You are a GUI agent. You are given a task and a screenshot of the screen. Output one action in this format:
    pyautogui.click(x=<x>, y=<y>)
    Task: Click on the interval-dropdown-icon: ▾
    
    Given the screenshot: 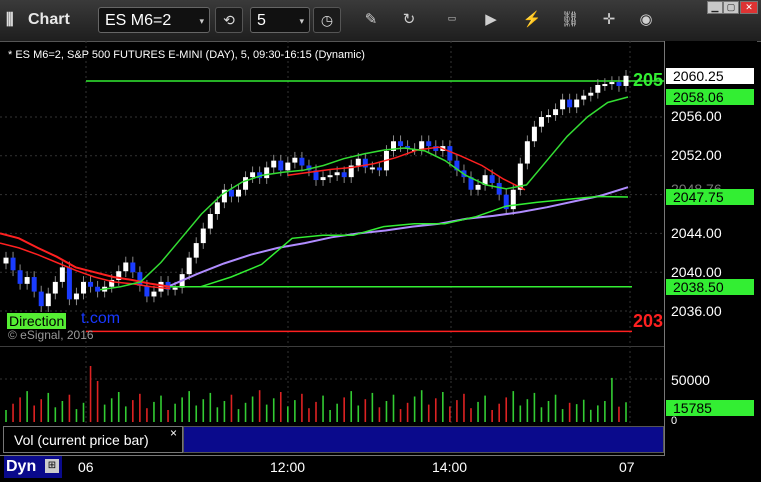 What is the action you would take?
    pyautogui.click(x=301, y=21)
    